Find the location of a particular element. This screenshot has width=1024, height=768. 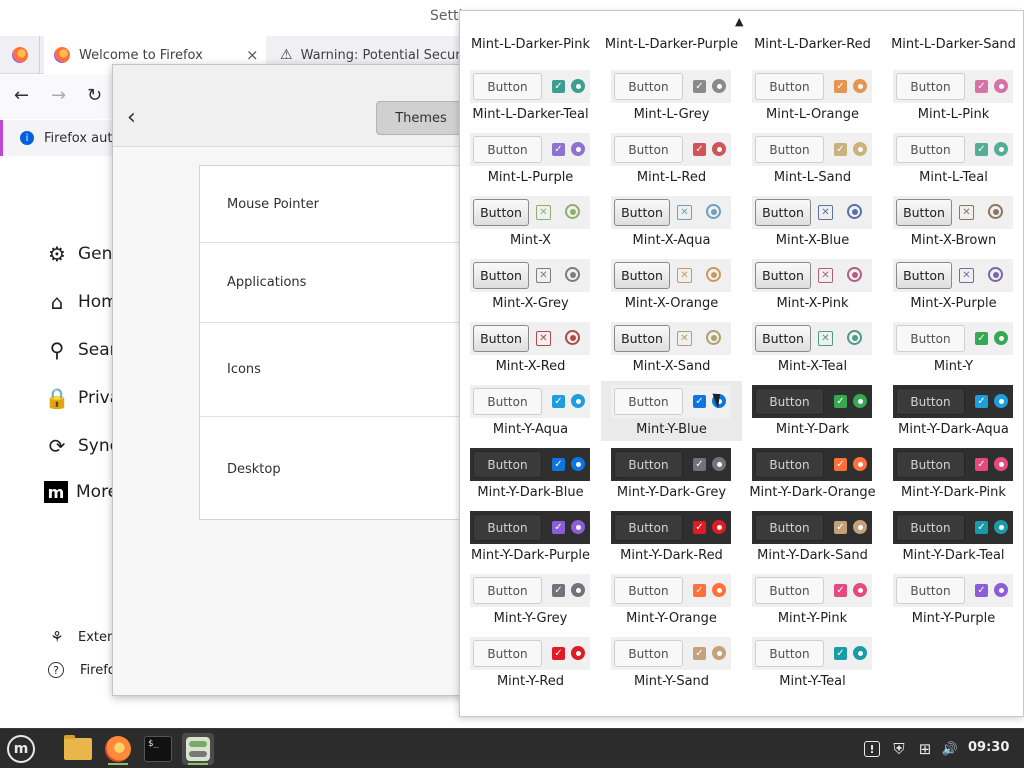

shield-icon: ⛨ is located at coordinates (899, 749).